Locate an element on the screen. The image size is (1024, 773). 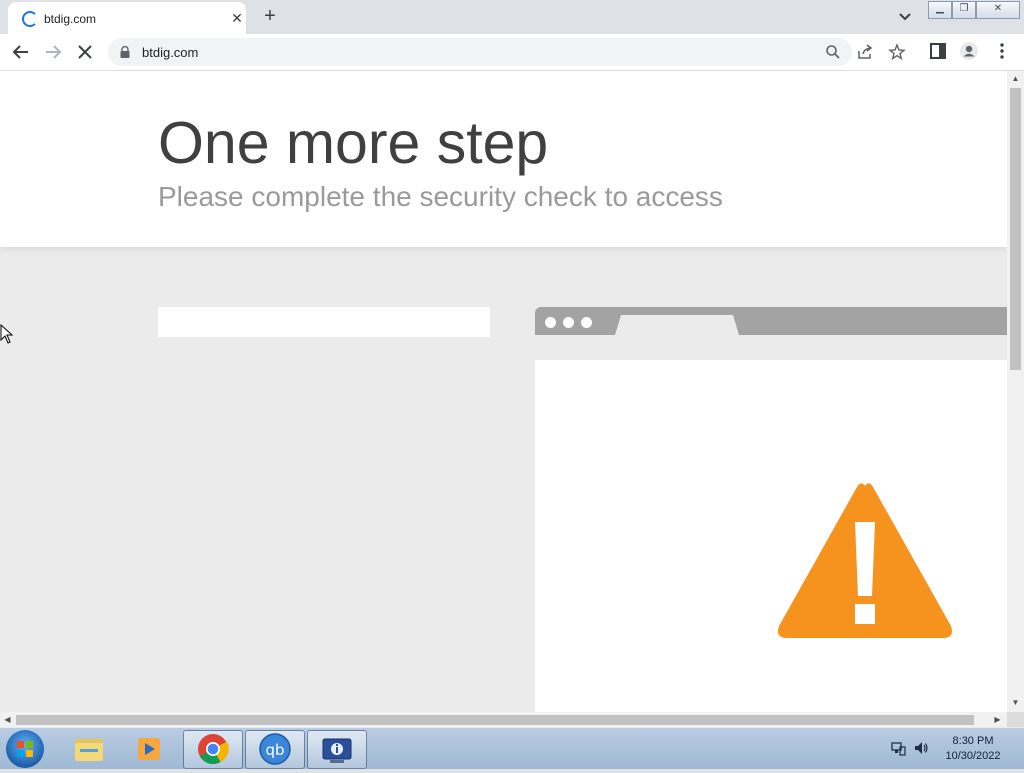
scrollbar-corner is located at coordinates (1015, 719).